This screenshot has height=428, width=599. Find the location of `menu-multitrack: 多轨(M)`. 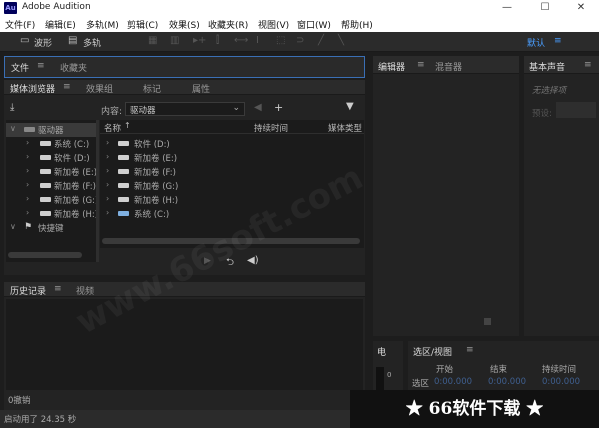

menu-multitrack: 多轨(M) is located at coordinates (102, 24).